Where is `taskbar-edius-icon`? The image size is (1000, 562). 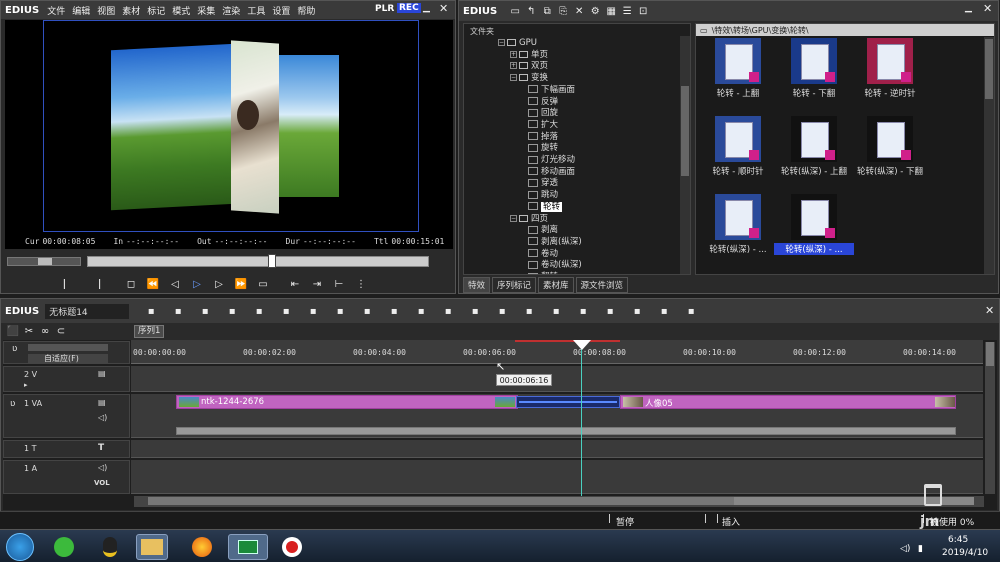
taskbar-edius-icon is located at coordinates (248, 547).